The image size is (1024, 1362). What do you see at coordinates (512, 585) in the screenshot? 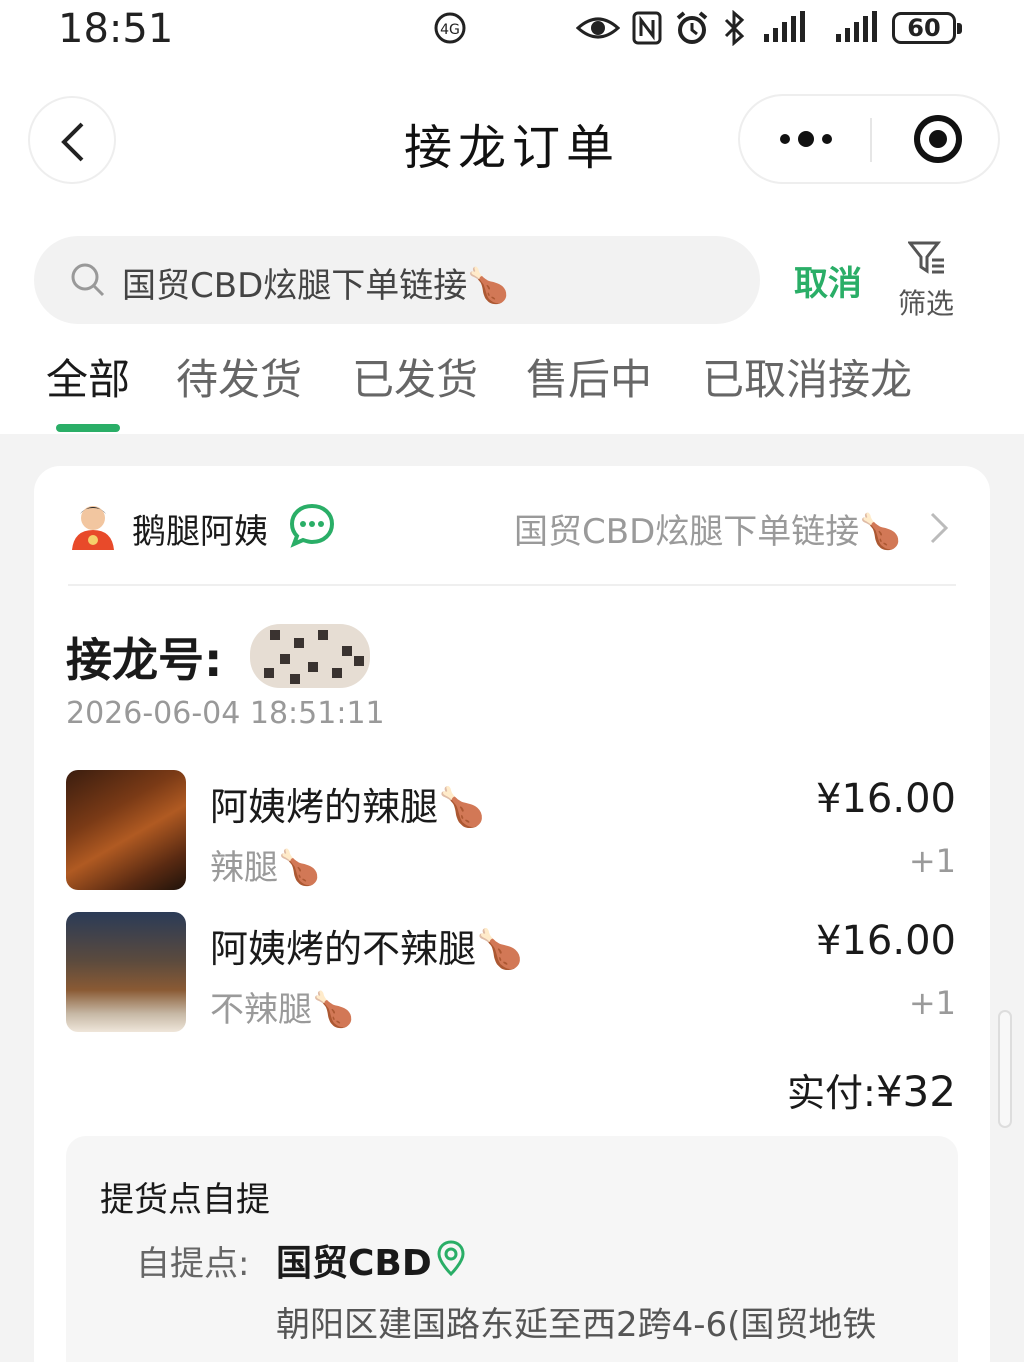
I see `card-divider` at bounding box center [512, 585].